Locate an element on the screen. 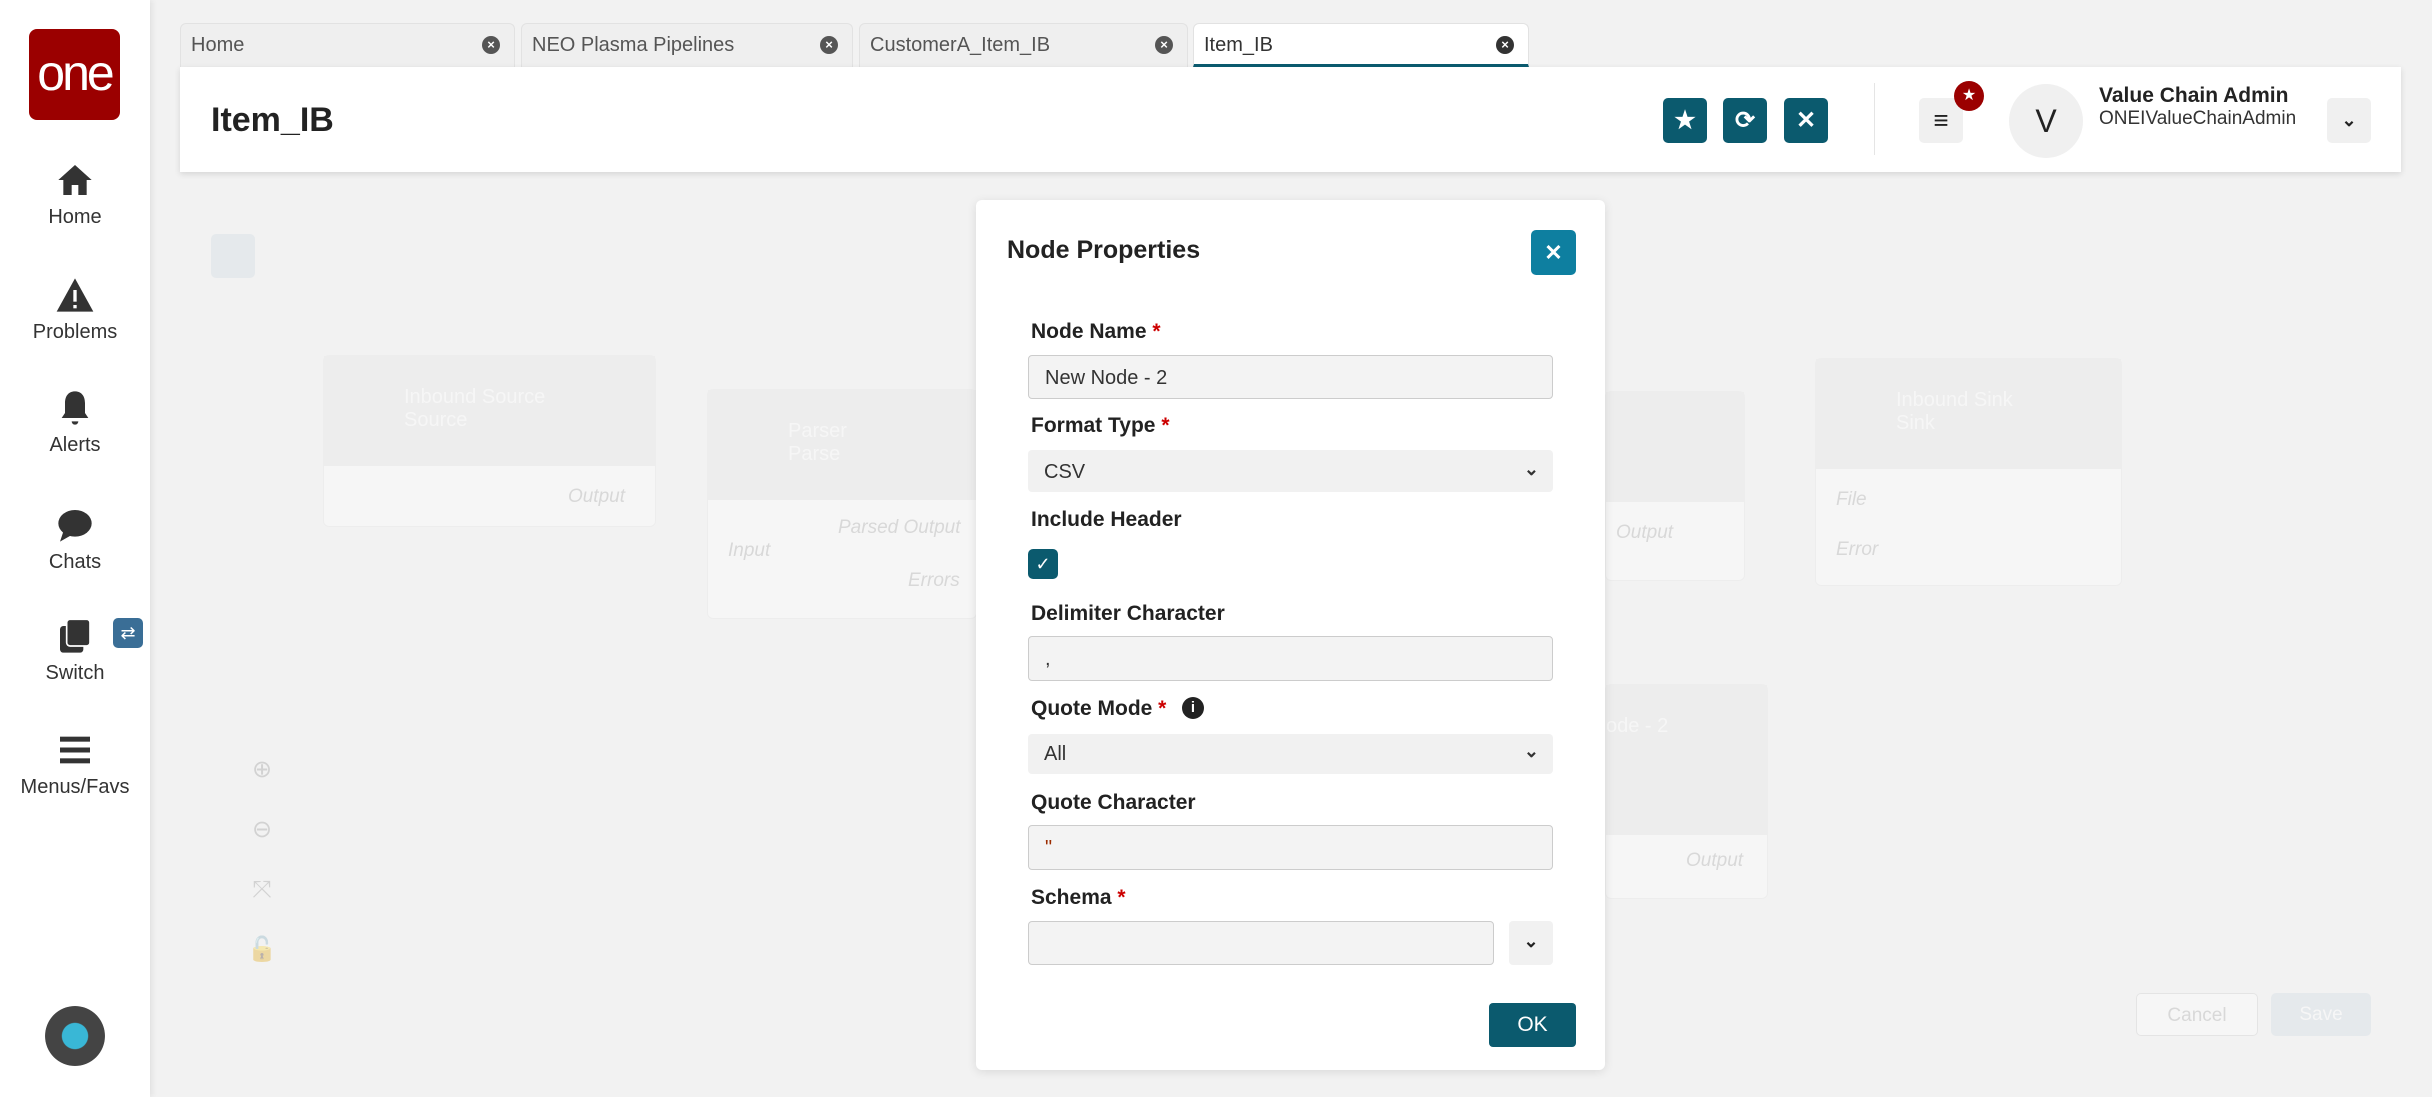 This screenshot has width=2432, height=1097. switch-arrows-icon: ⇄ is located at coordinates (128, 633).